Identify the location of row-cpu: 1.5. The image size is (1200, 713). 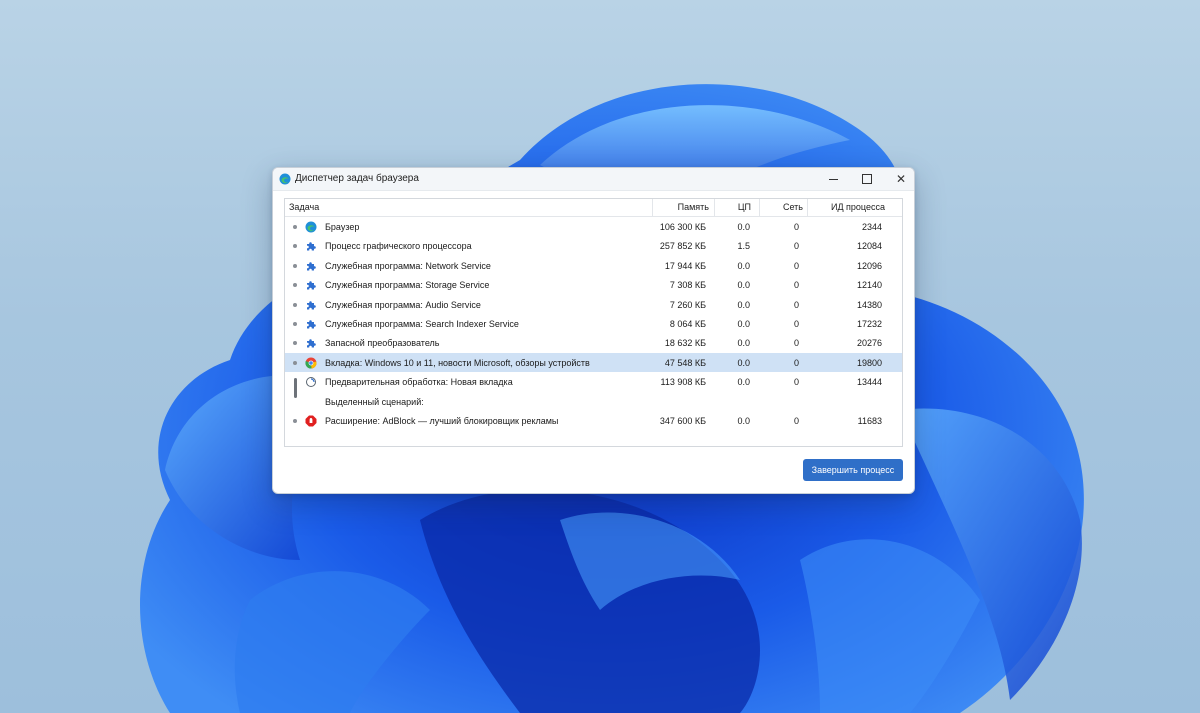
(743, 246).